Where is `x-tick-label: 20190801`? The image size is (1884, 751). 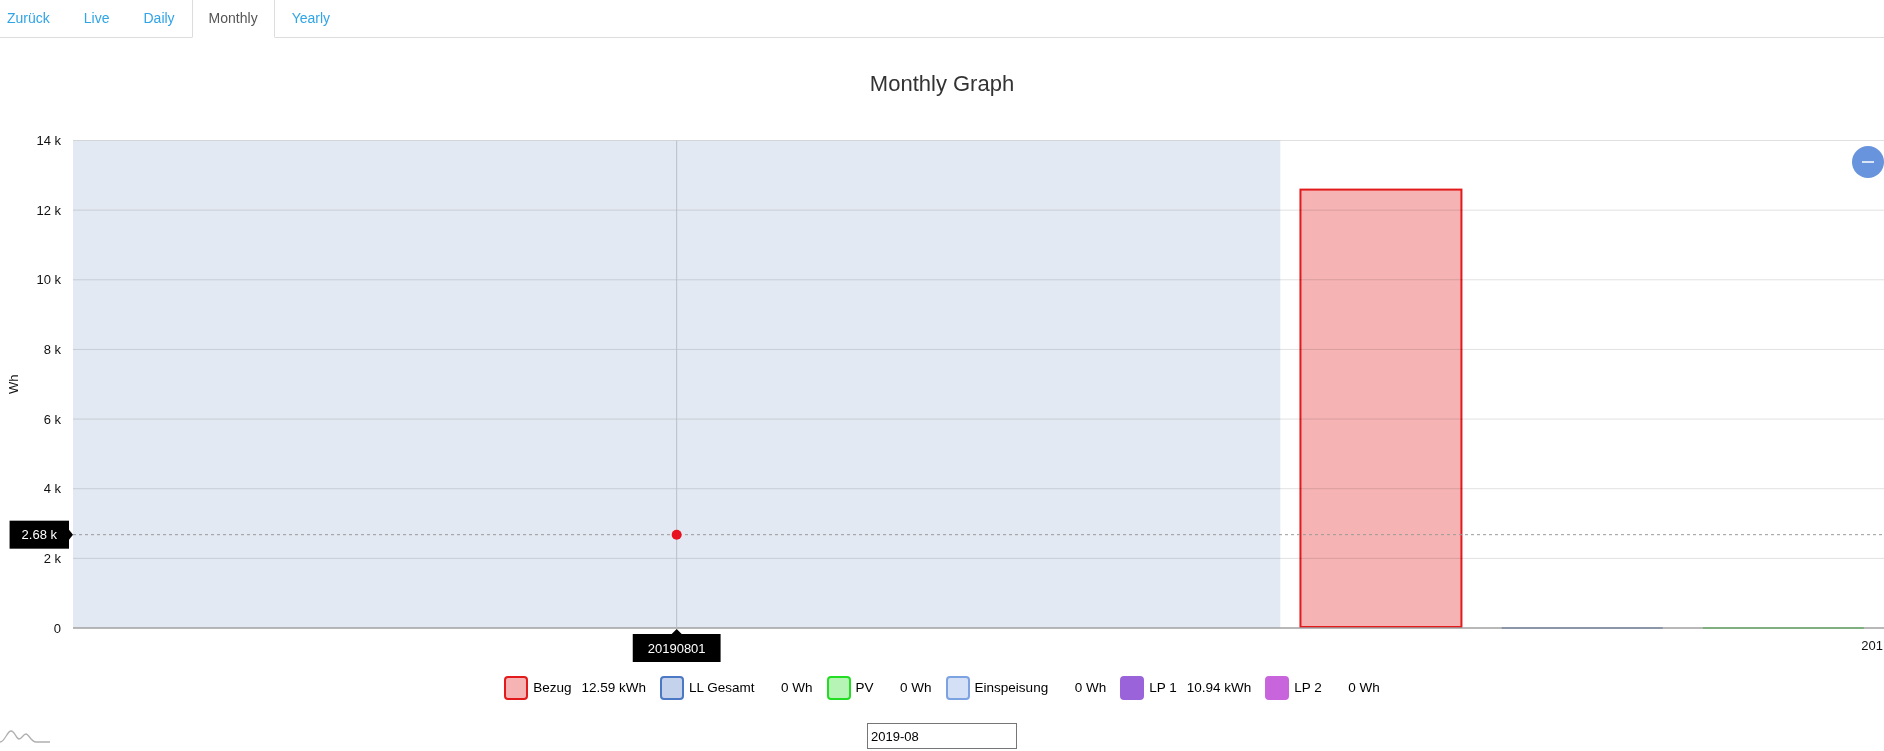 x-tick-label: 20190801 is located at coordinates (676, 648).